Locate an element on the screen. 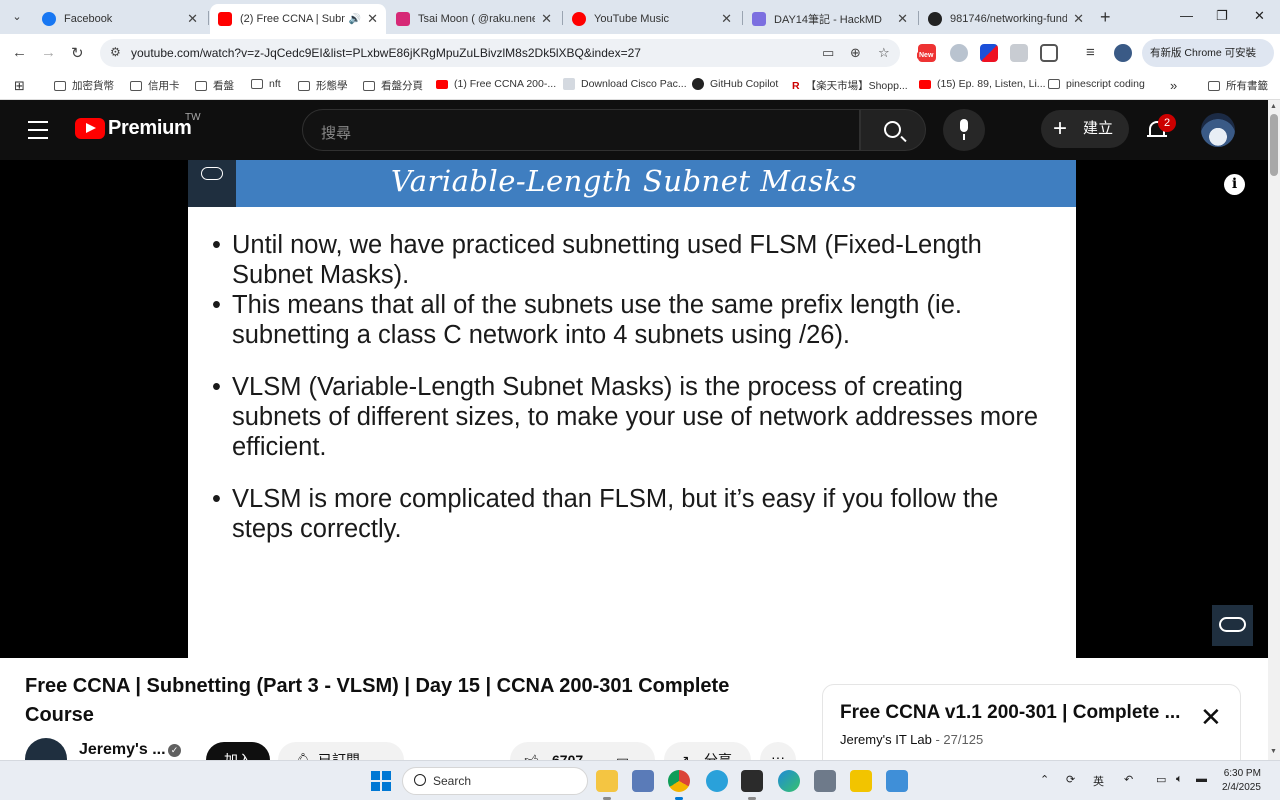 Image resolution: width=1280 pixels, height=800 pixels. restore-icon: ❐ is located at coordinates (1222, 16).